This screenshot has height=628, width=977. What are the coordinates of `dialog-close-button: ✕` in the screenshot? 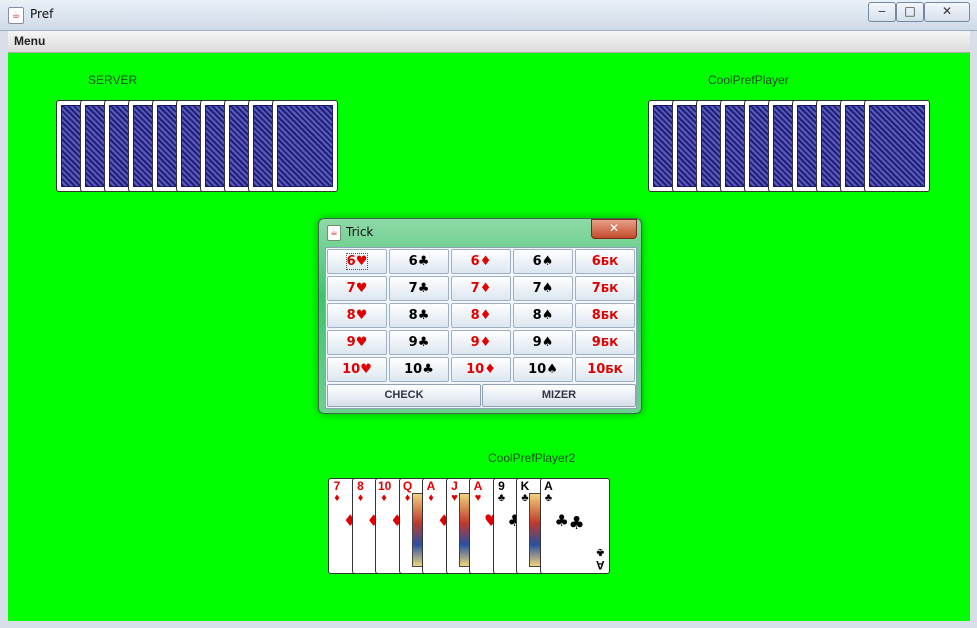 It's located at (614, 229).